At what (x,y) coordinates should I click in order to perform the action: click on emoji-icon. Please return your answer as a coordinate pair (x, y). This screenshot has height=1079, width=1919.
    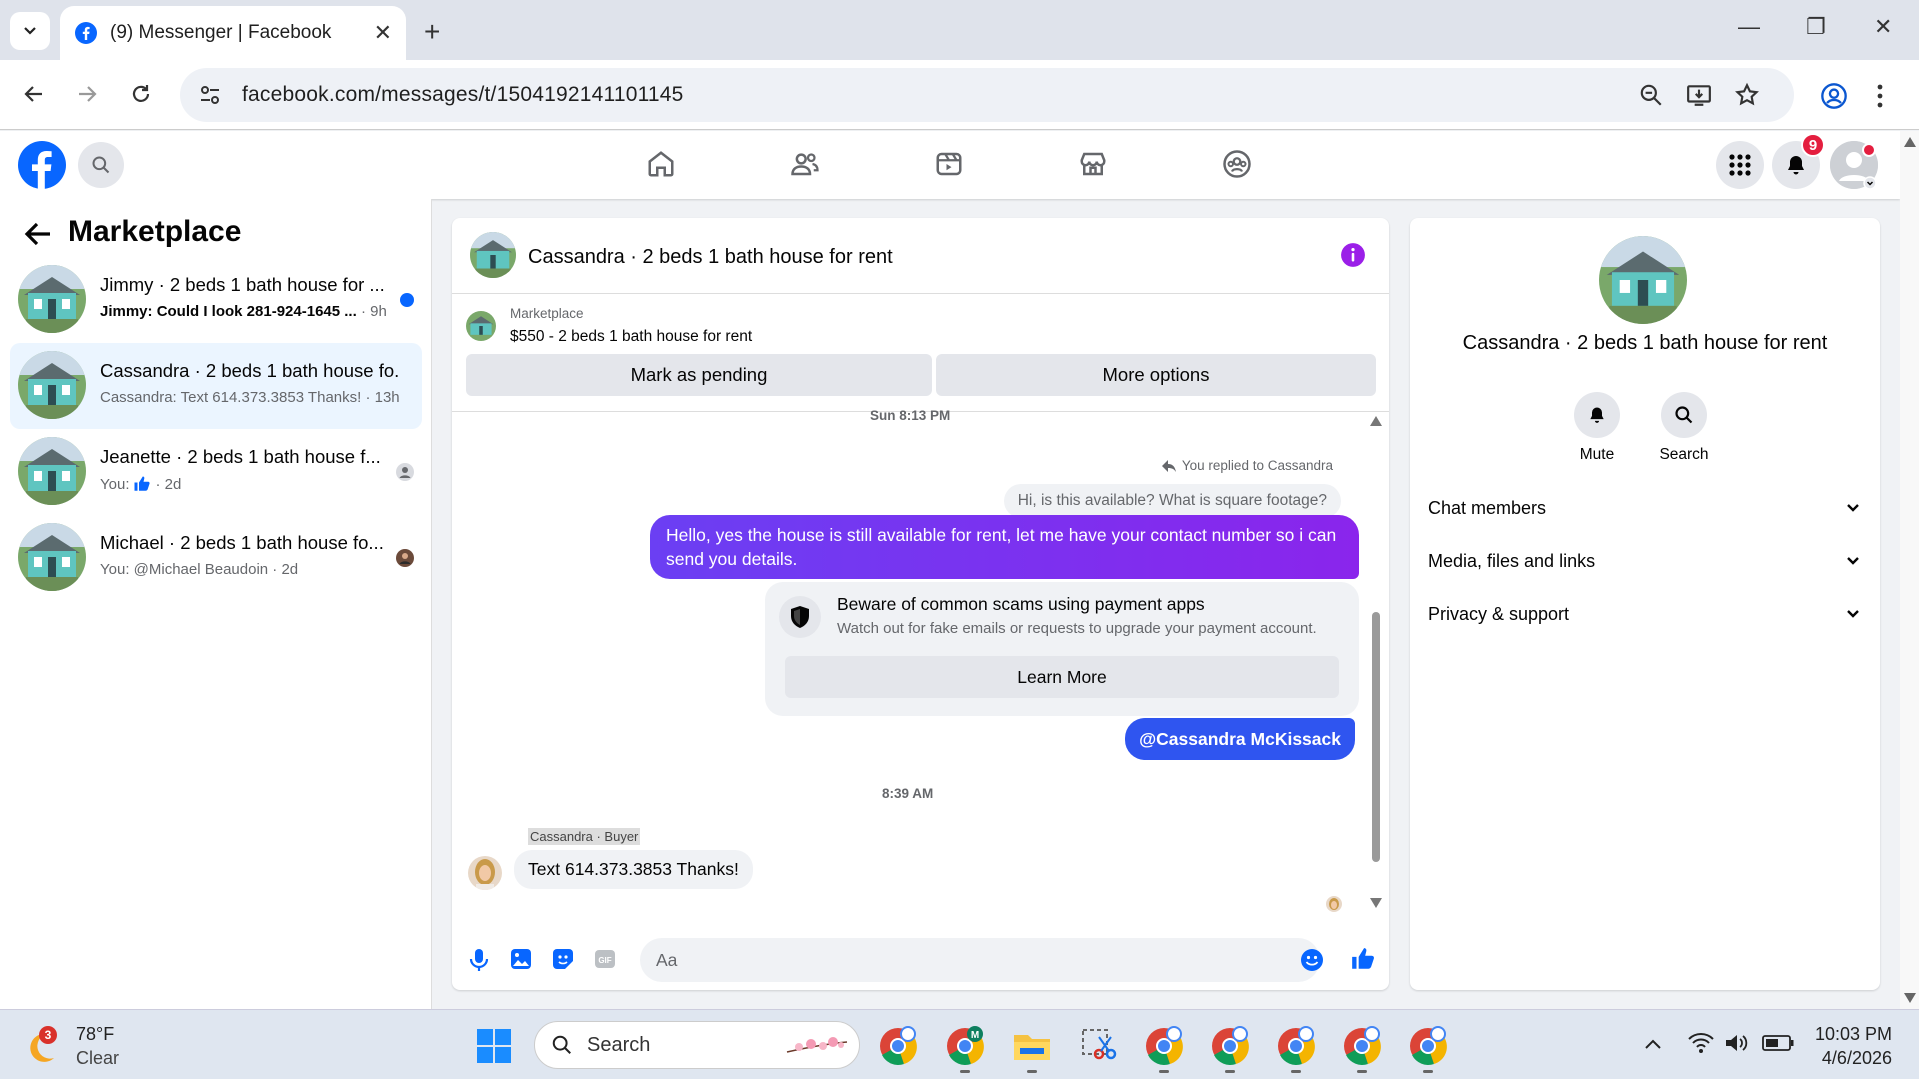
    Looking at the image, I should click on (1312, 960).